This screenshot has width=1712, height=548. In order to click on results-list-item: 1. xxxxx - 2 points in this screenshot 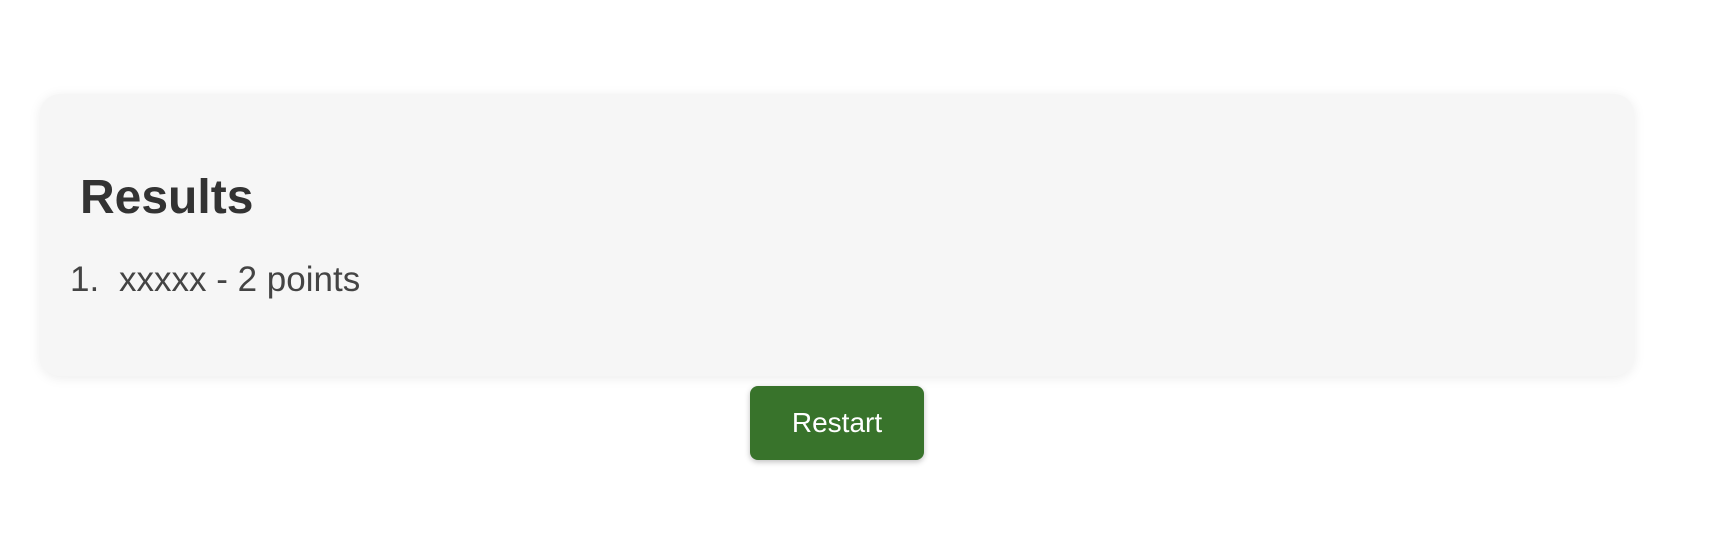, I will do `click(215, 279)`.